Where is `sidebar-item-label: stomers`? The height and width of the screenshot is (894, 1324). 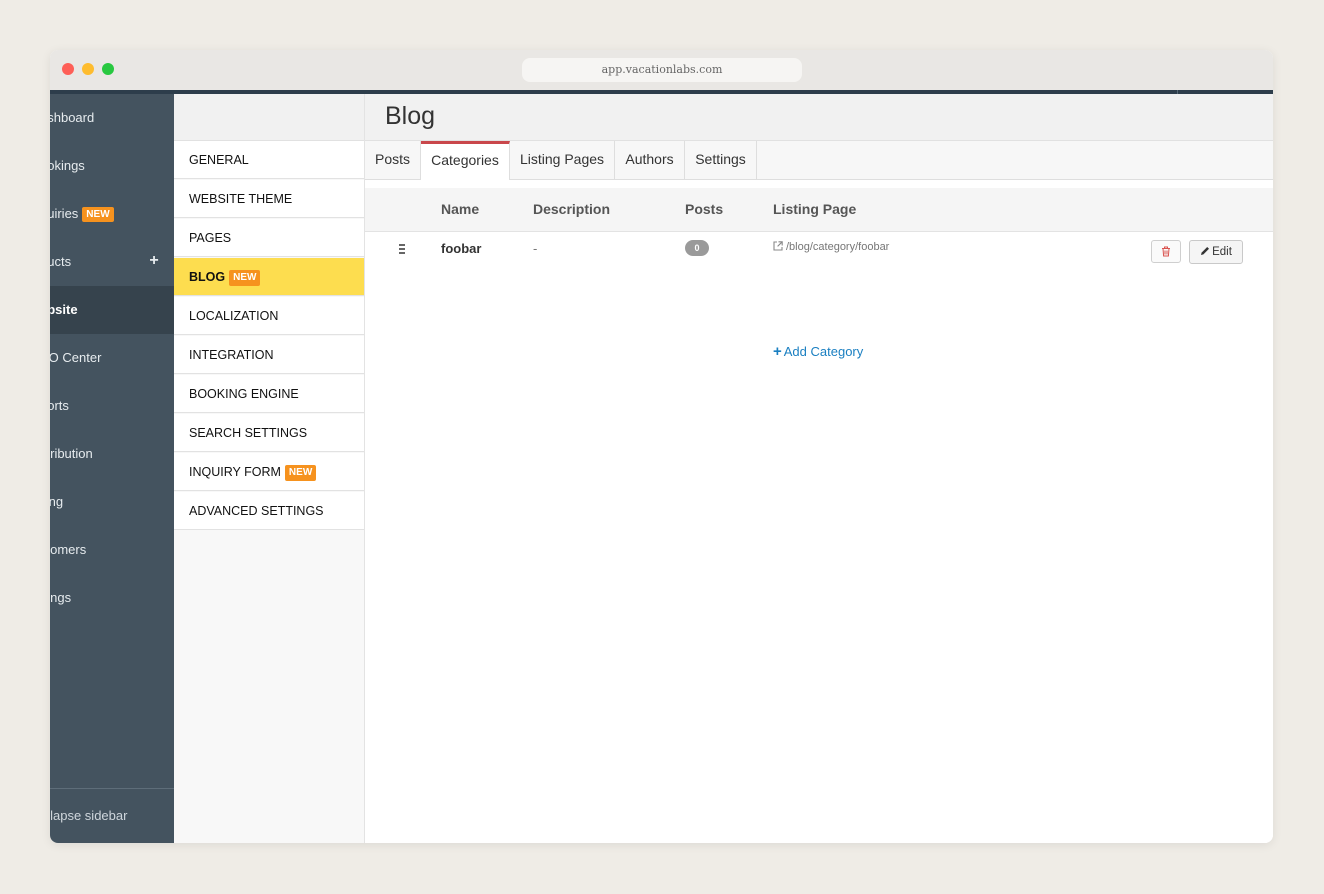 sidebar-item-label: stomers is located at coordinates (68, 549).